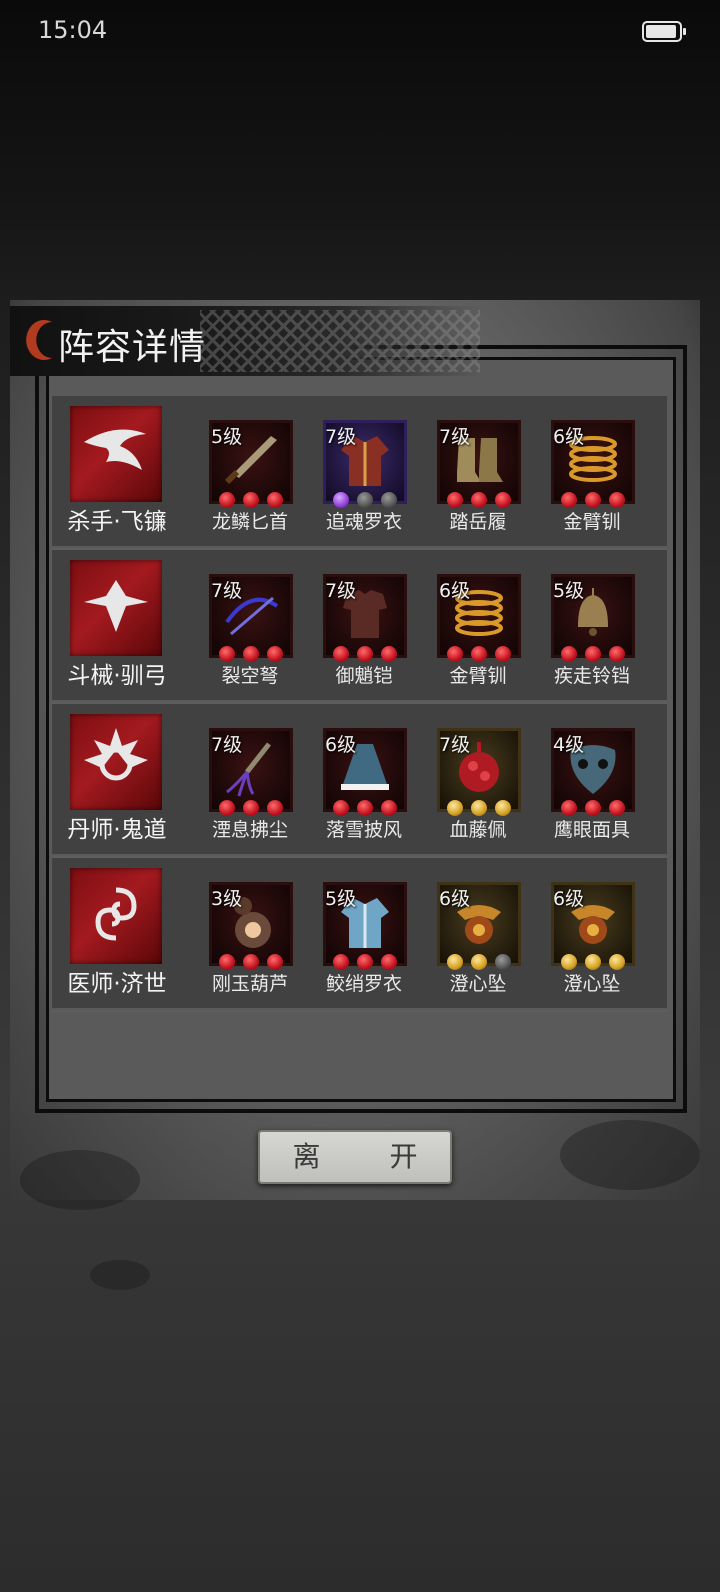 The width and height of the screenshot is (720, 1592). I want to click on equipment-slot: 7级 御魈铠, so click(364, 626).